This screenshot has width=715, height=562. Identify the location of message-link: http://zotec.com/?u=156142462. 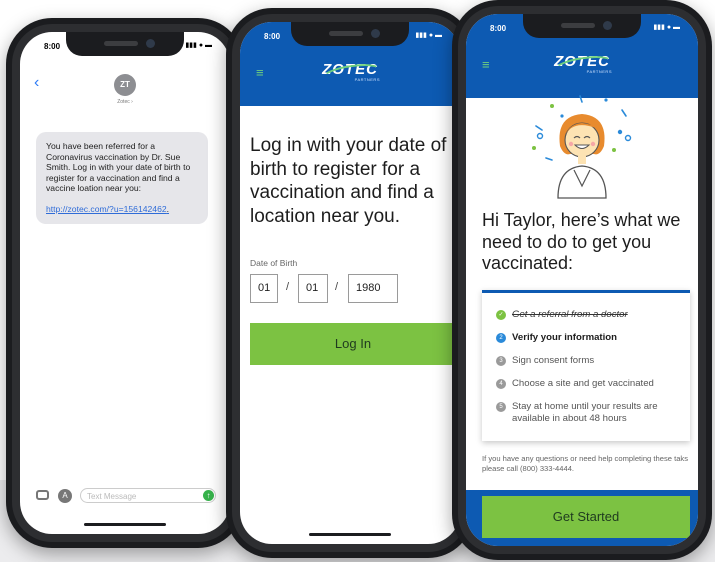
(106, 209).